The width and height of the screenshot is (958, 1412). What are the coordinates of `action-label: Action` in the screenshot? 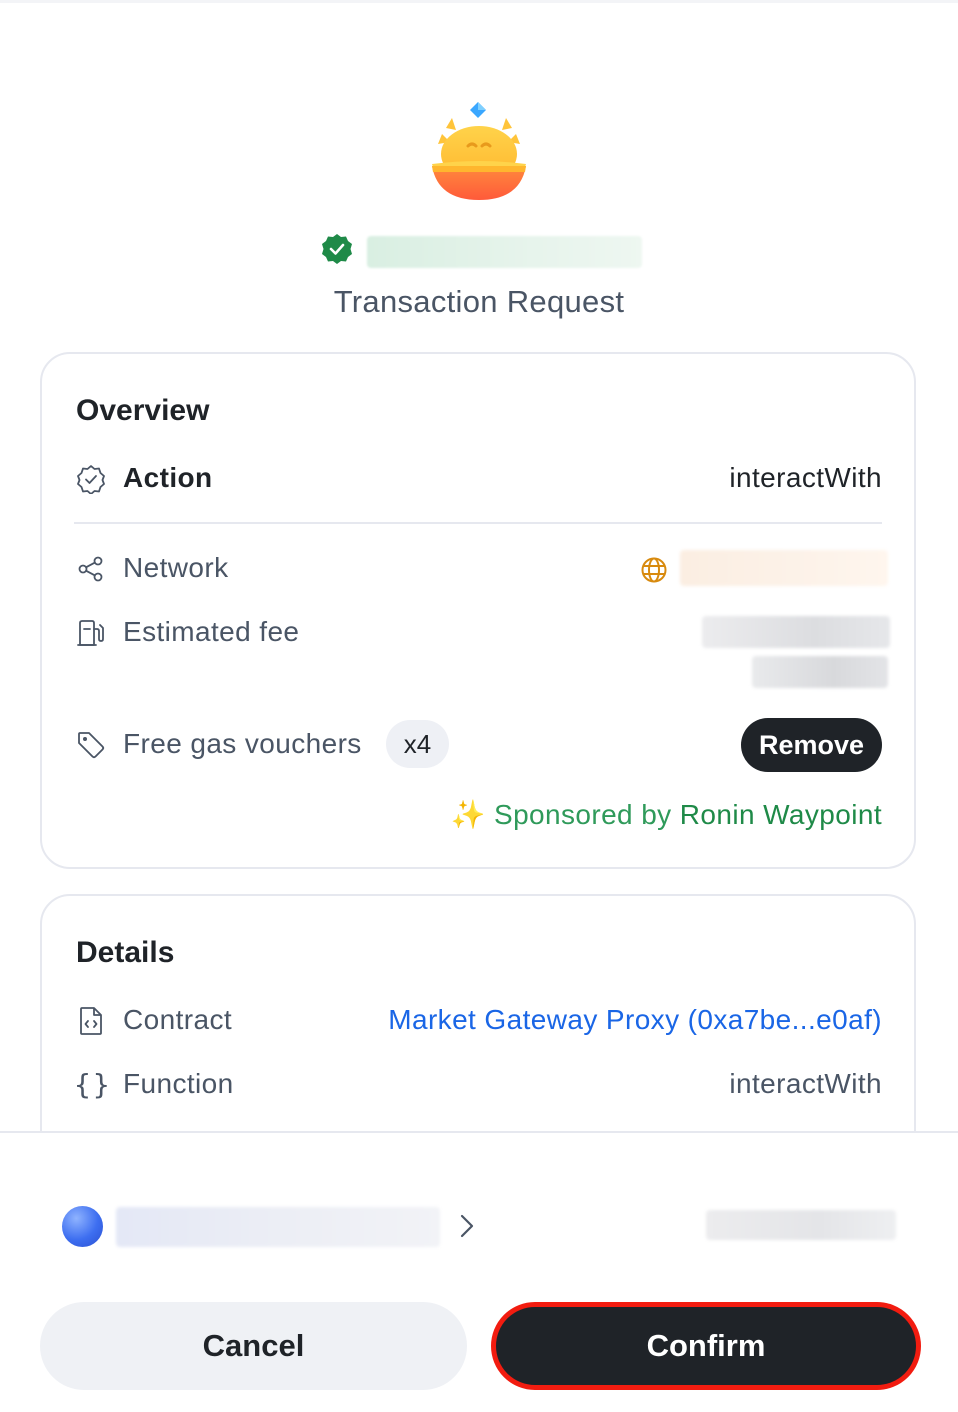 It's located at (168, 477).